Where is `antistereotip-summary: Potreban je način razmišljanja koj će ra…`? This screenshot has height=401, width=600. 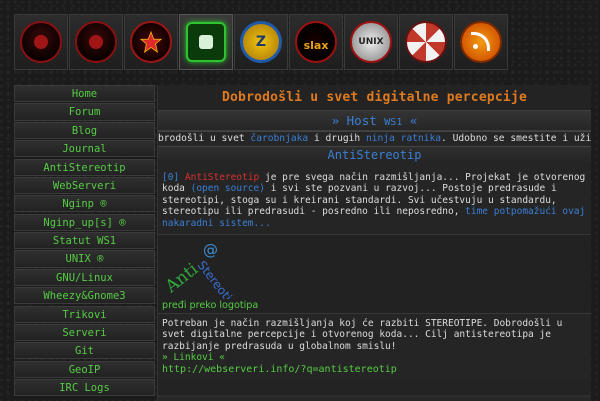
antistereotip-summary: Potreban je način razmišljanja koj će ra… is located at coordinates (374, 346).